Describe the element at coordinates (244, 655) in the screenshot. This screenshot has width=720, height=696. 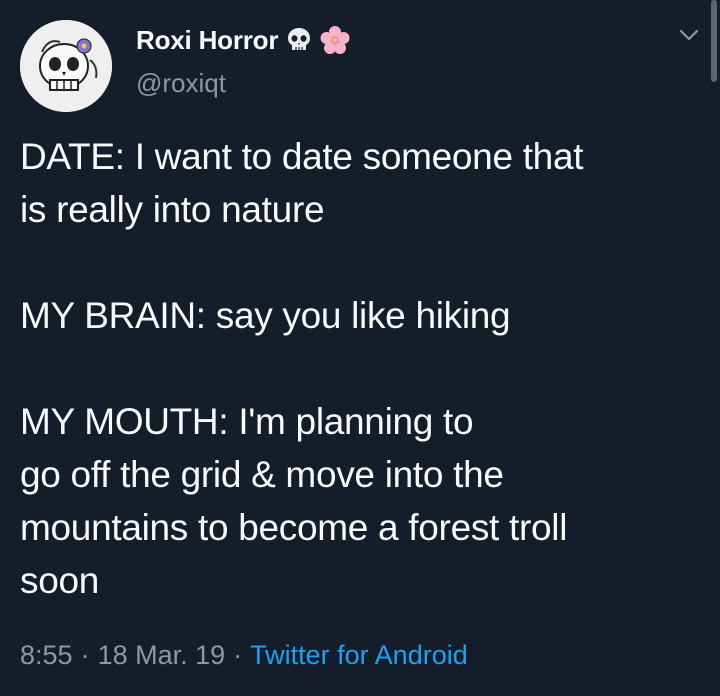
I see `tweet-meta: 8:55 · 18 Mar. 19 · Twitter for Android` at that location.